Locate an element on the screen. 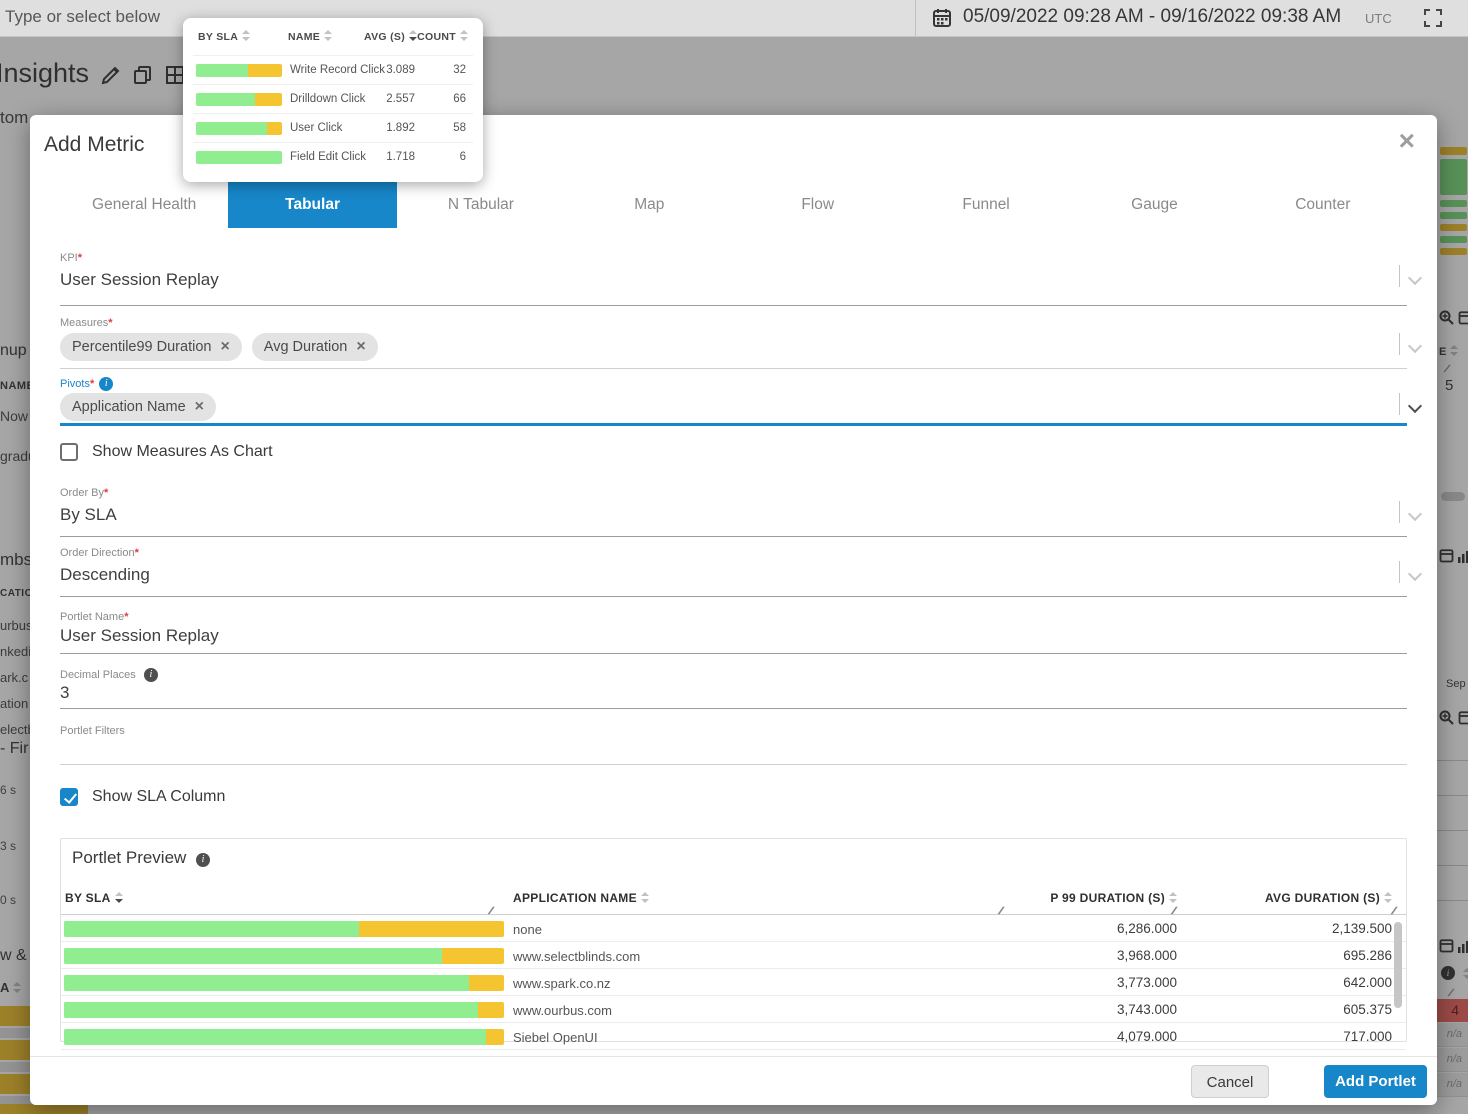  measure-chip: Percentile99 Duration × is located at coordinates (151, 347).